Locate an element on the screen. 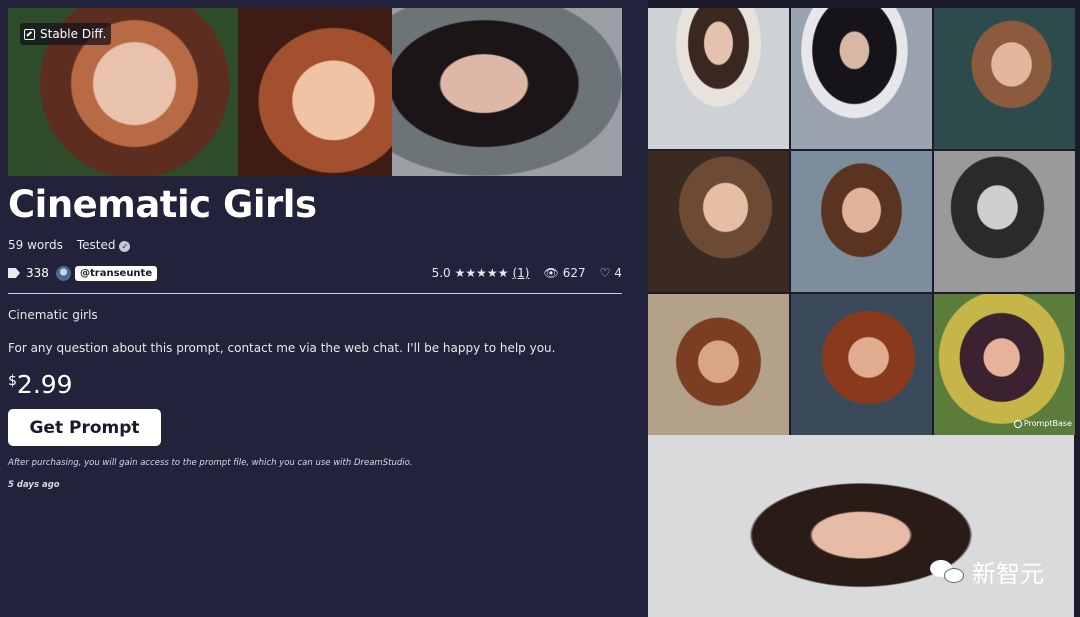 The width and height of the screenshot is (1080, 617). tested-status: Tested ✓ is located at coordinates (104, 245).